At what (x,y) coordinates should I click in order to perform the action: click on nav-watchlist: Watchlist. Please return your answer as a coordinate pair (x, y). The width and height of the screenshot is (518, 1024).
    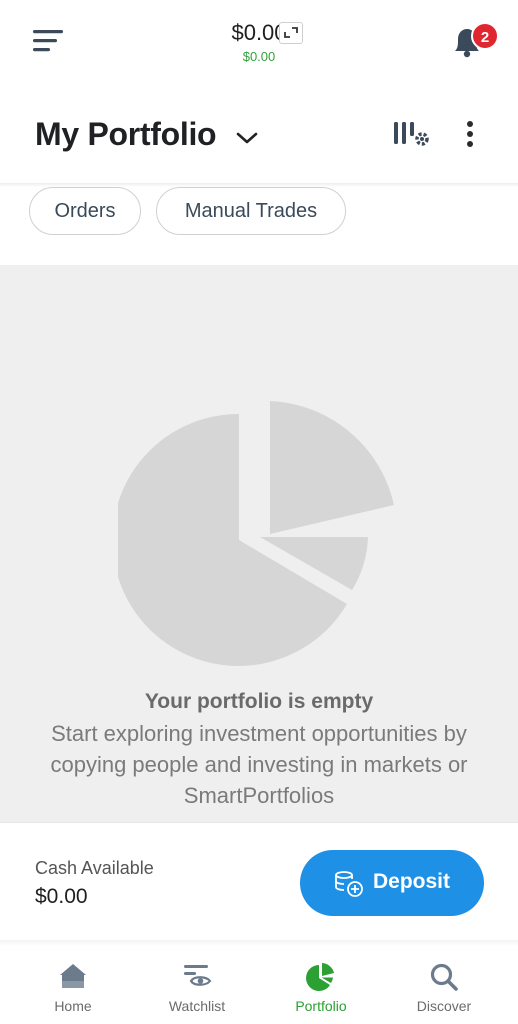
    Looking at the image, I should click on (197, 985).